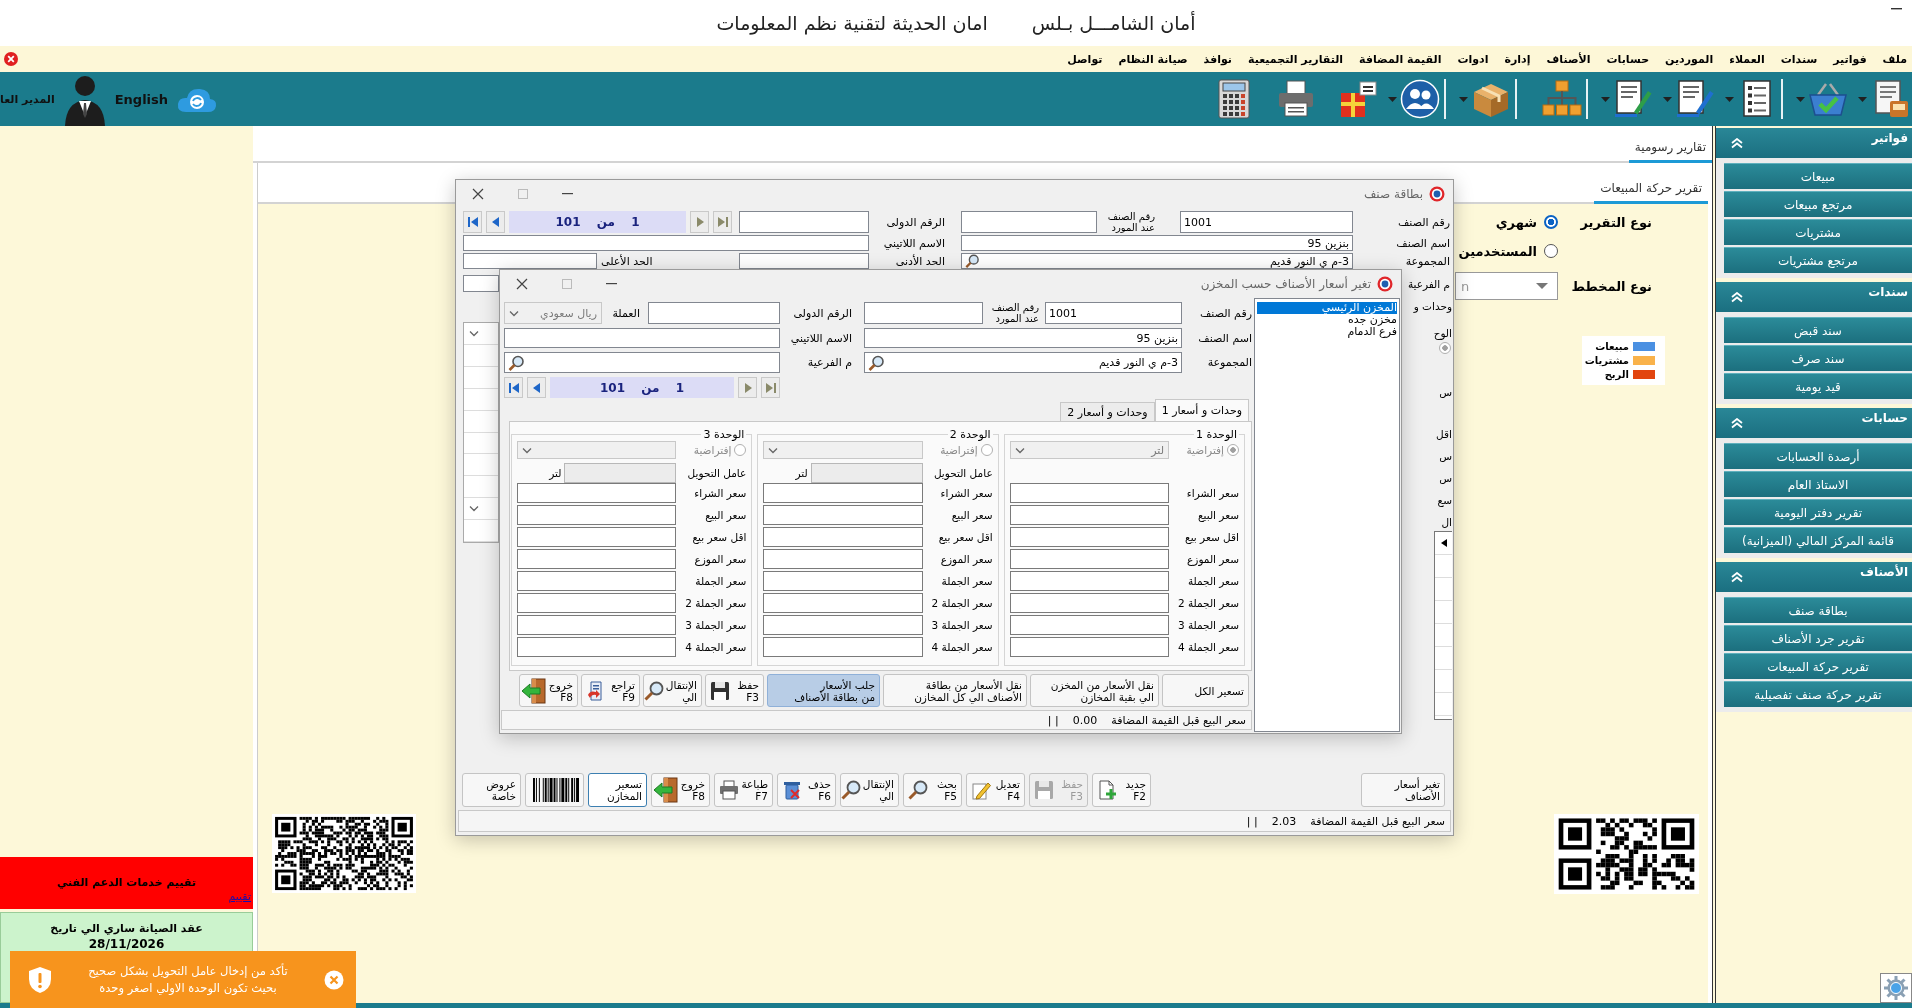  I want to click on item-number-field: 1001, so click(1113, 313).